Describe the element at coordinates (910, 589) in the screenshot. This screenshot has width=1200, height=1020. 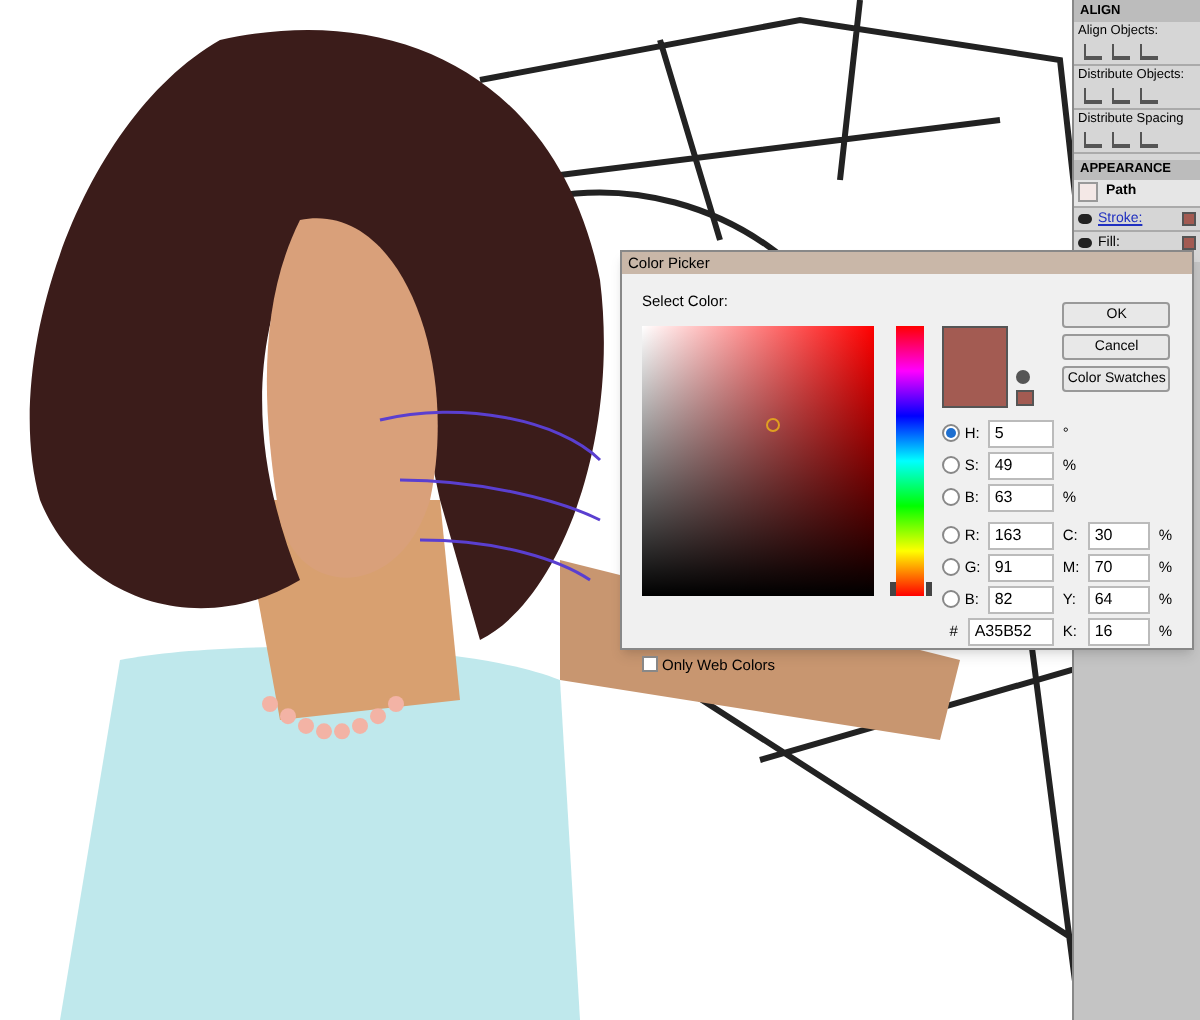
I see `hue-pointer` at that location.